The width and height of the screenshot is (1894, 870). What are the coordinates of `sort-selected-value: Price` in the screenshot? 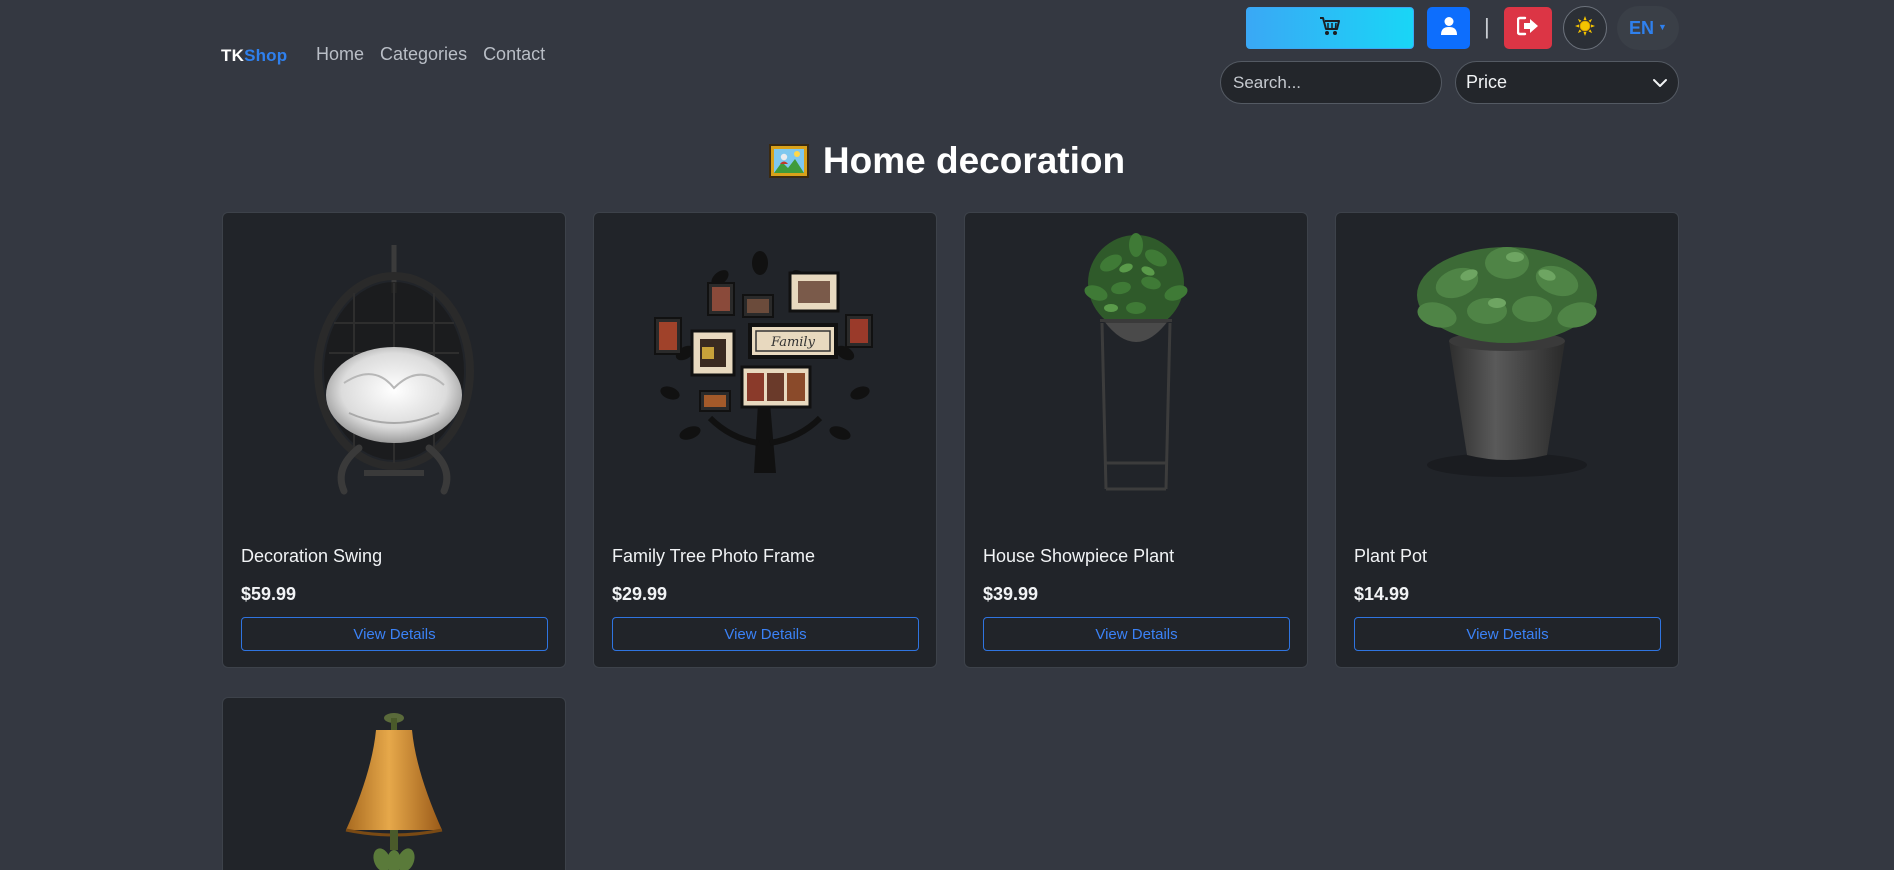 It's located at (1487, 82).